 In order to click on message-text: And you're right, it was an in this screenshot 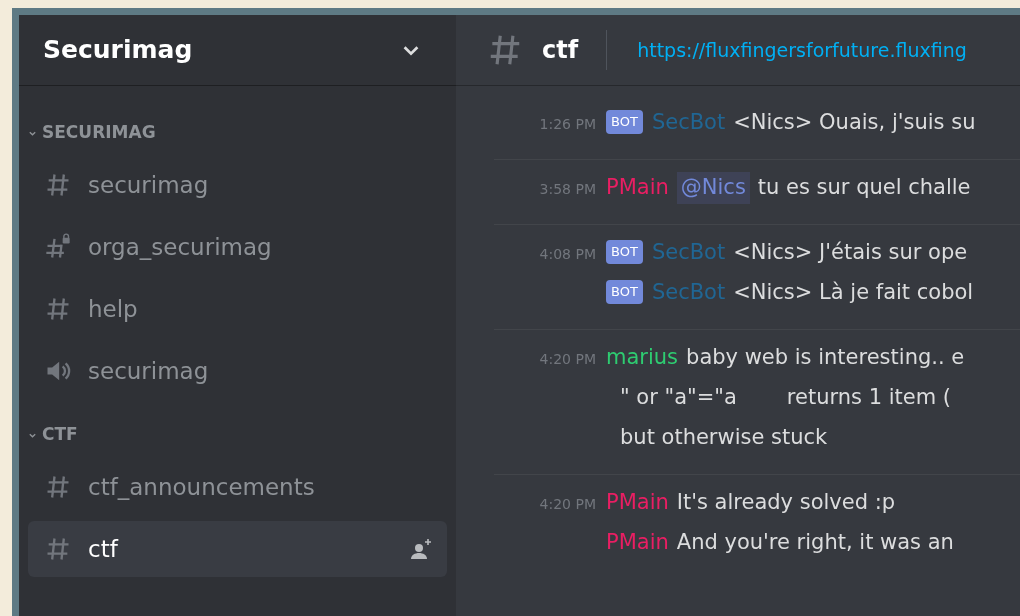, I will do `click(815, 542)`.